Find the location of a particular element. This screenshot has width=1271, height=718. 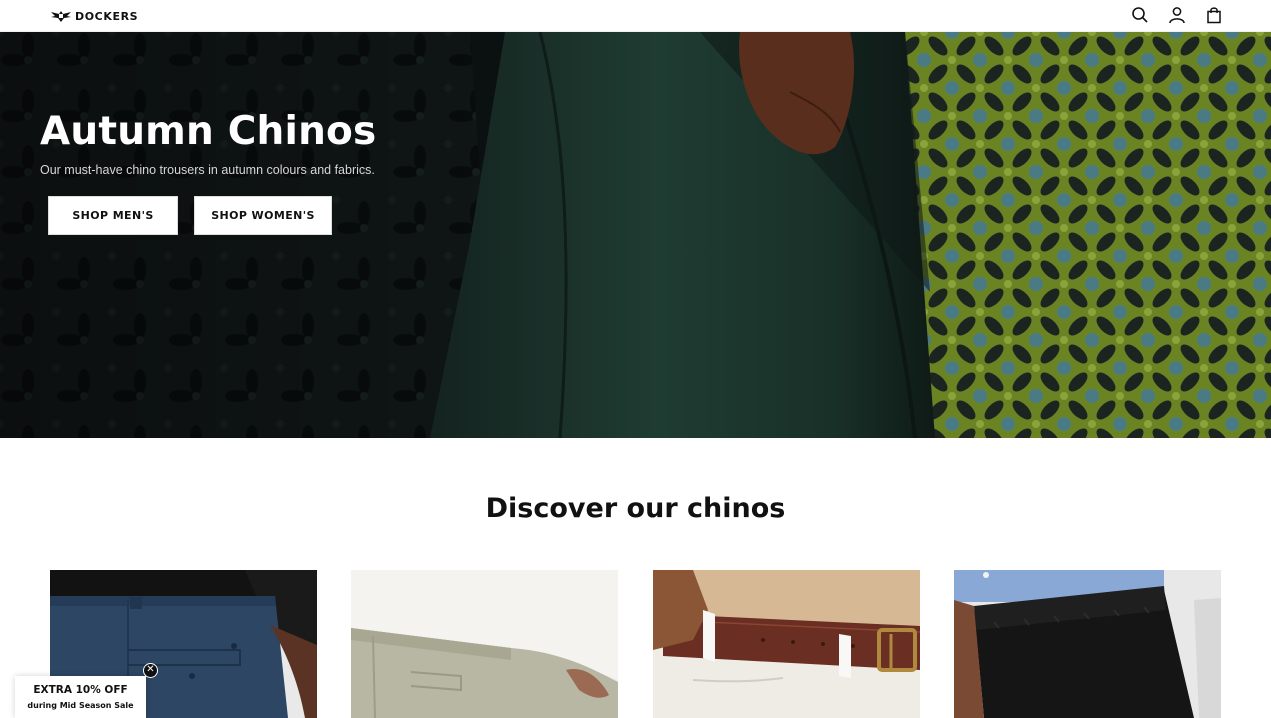

site-header: DOCKERS is located at coordinates (635, 16).